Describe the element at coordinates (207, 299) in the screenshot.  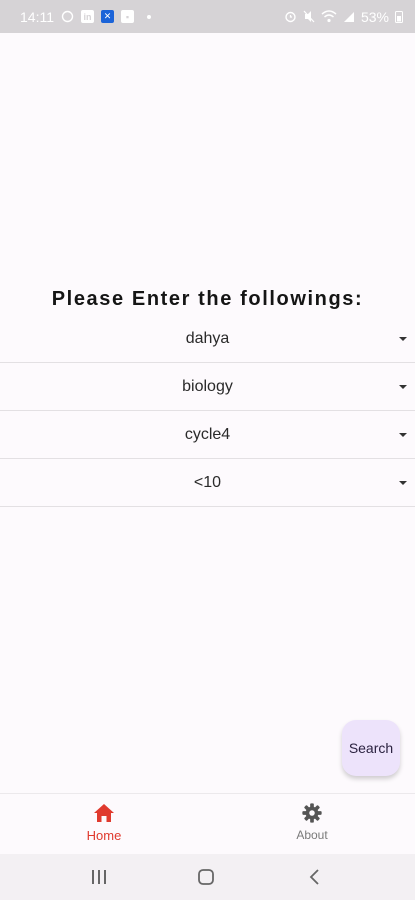
I see `form-title: Please Enter the followings:` at that location.